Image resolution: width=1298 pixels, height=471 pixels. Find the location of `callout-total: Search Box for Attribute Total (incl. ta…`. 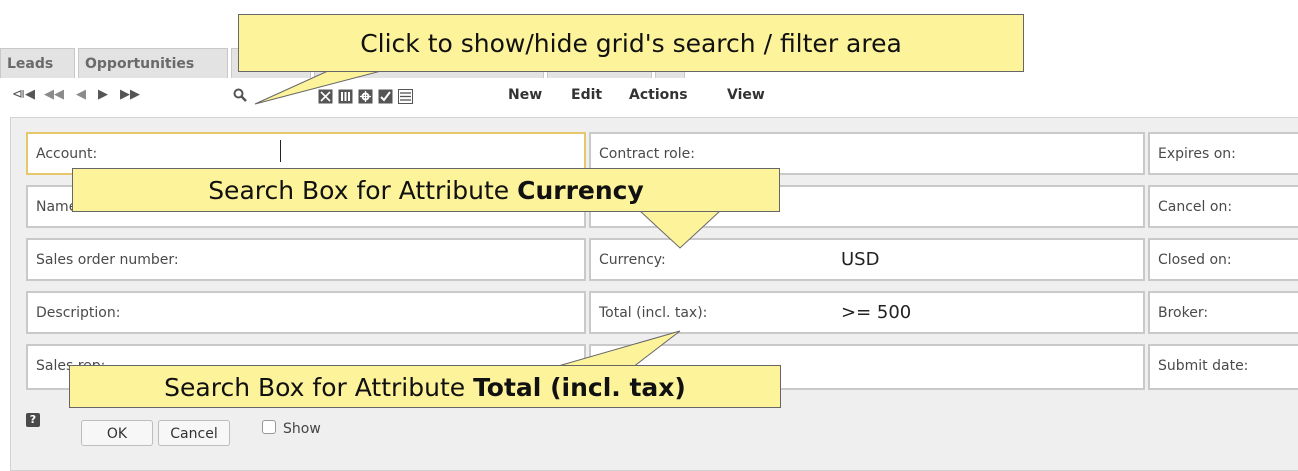

callout-total: Search Box for Attribute Total (incl. ta… is located at coordinates (425, 386).